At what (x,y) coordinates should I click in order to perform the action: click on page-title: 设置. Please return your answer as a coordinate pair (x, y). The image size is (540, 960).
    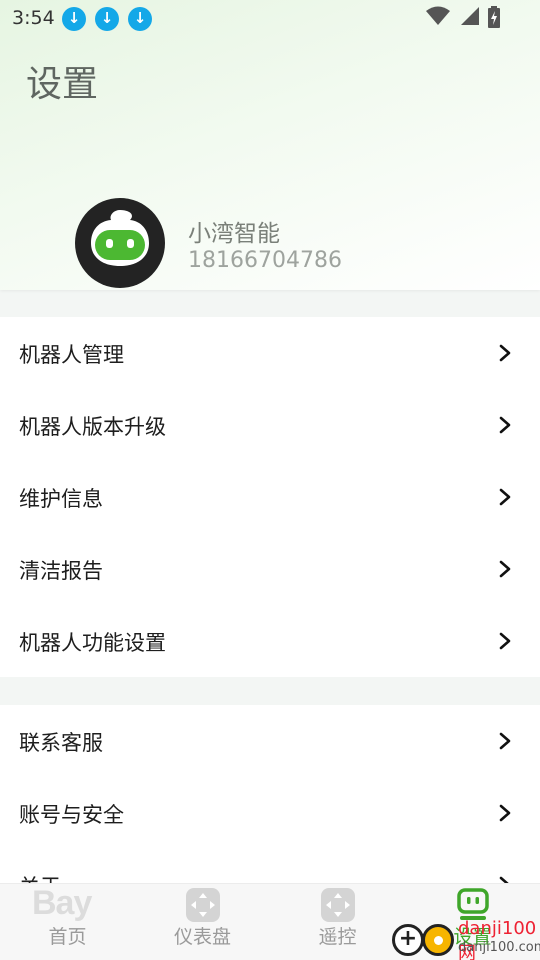
    Looking at the image, I should click on (62, 84).